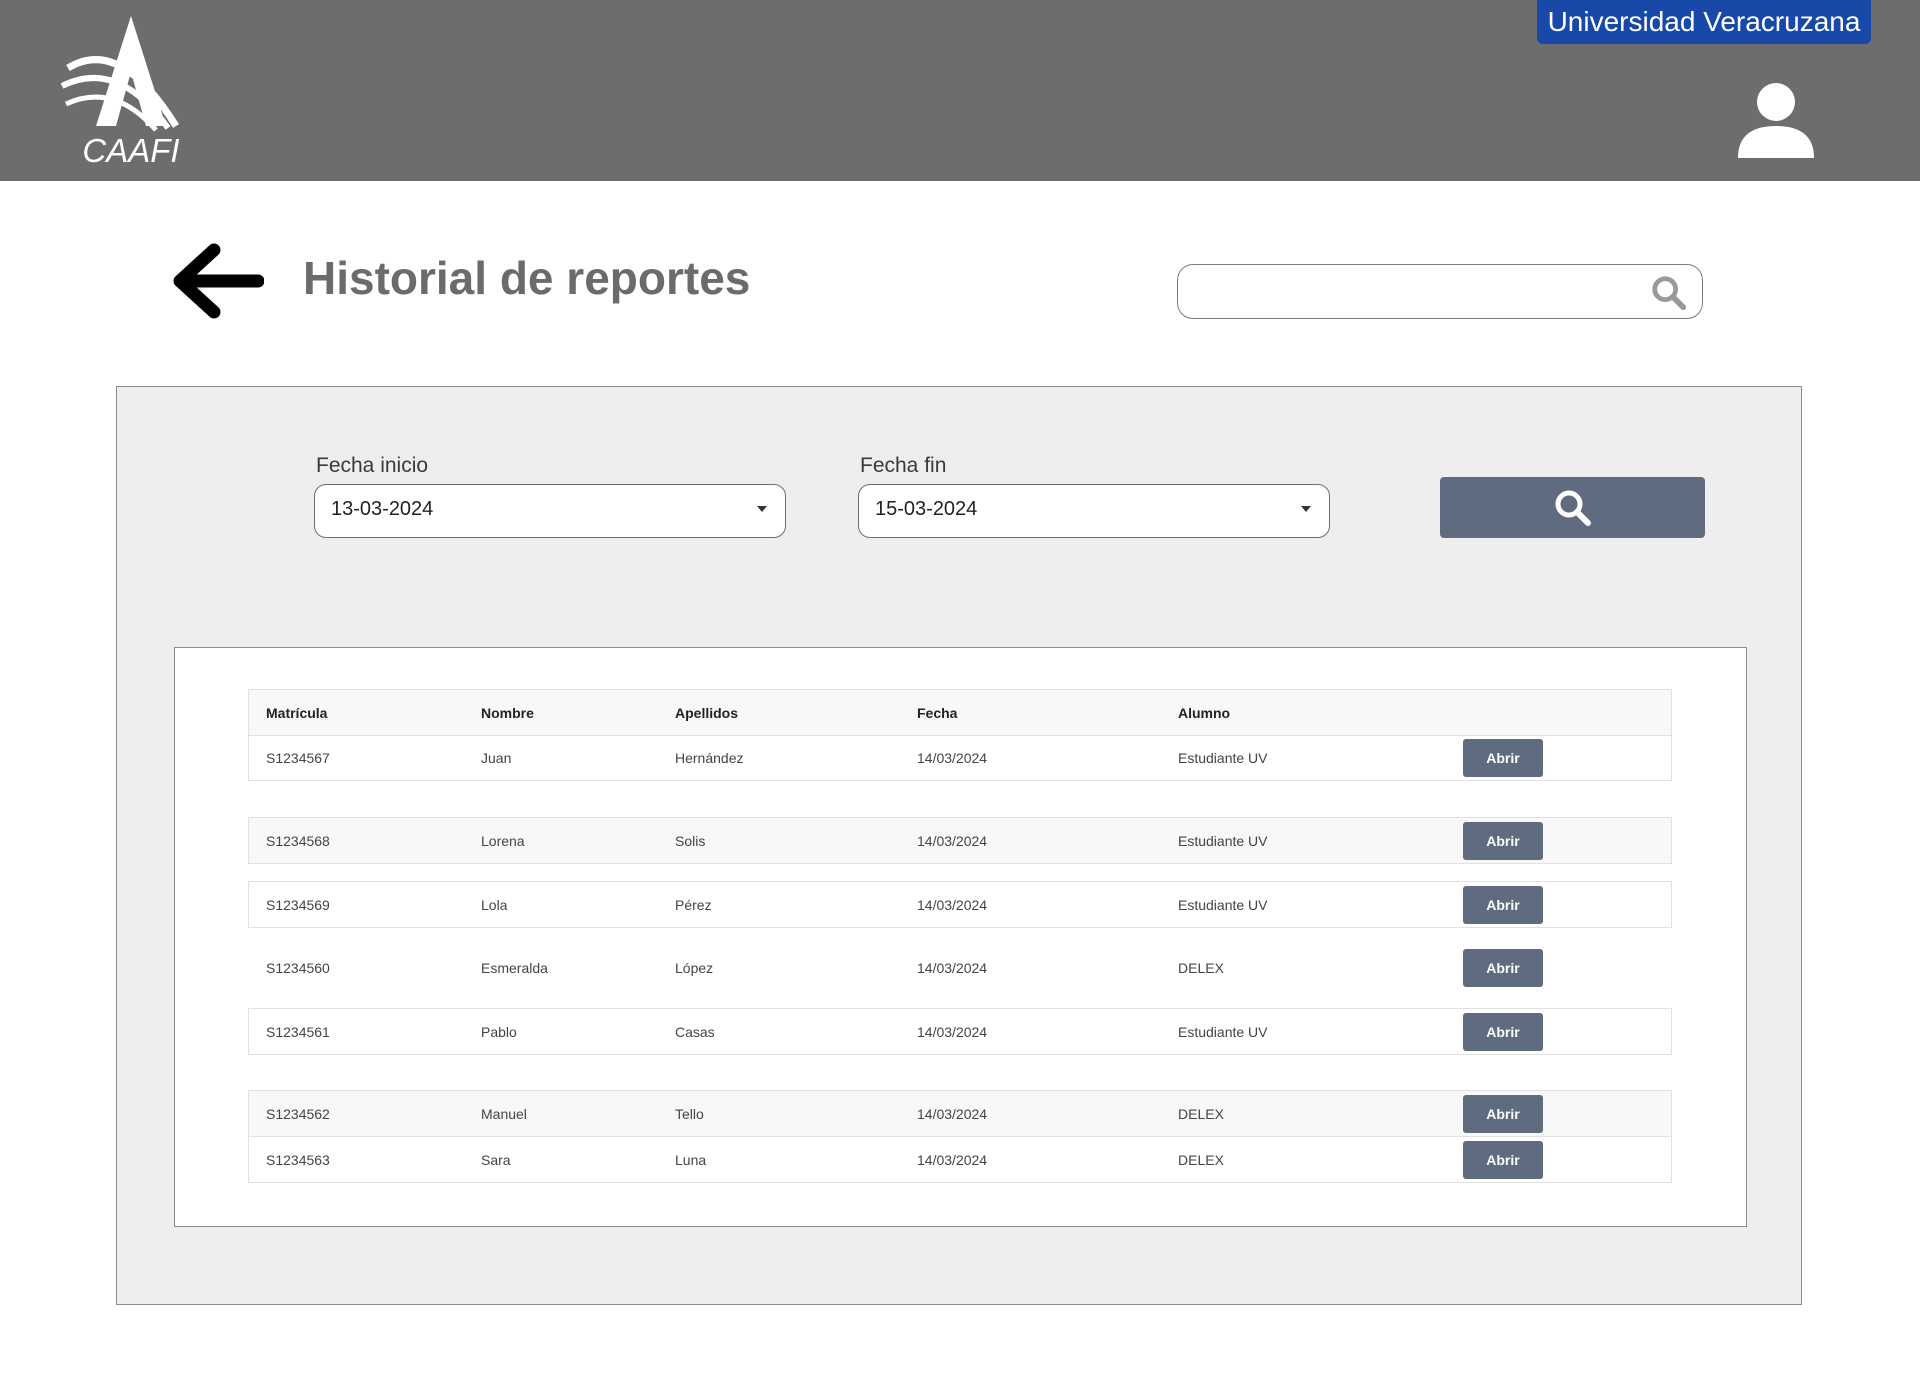 The width and height of the screenshot is (1920, 1394). I want to click on cell-nombre: Manuel, so click(504, 1113).